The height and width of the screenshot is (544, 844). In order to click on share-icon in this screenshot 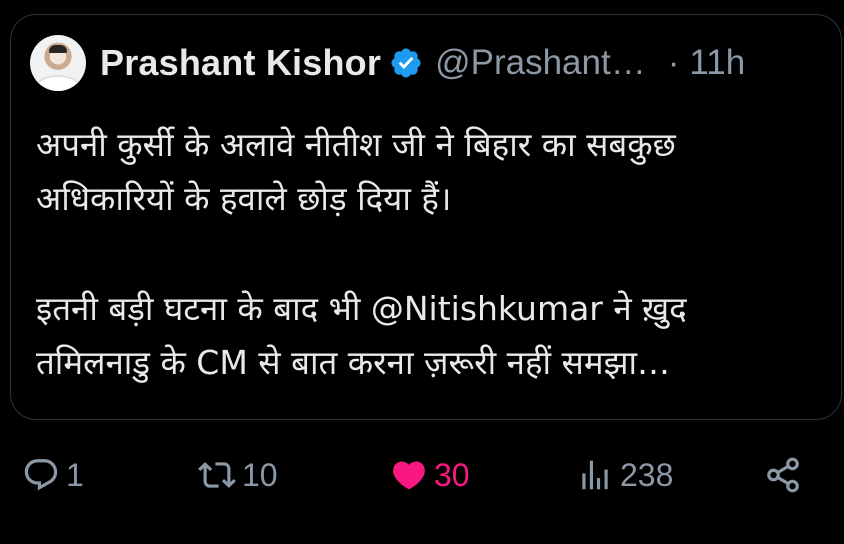, I will do `click(783, 475)`.